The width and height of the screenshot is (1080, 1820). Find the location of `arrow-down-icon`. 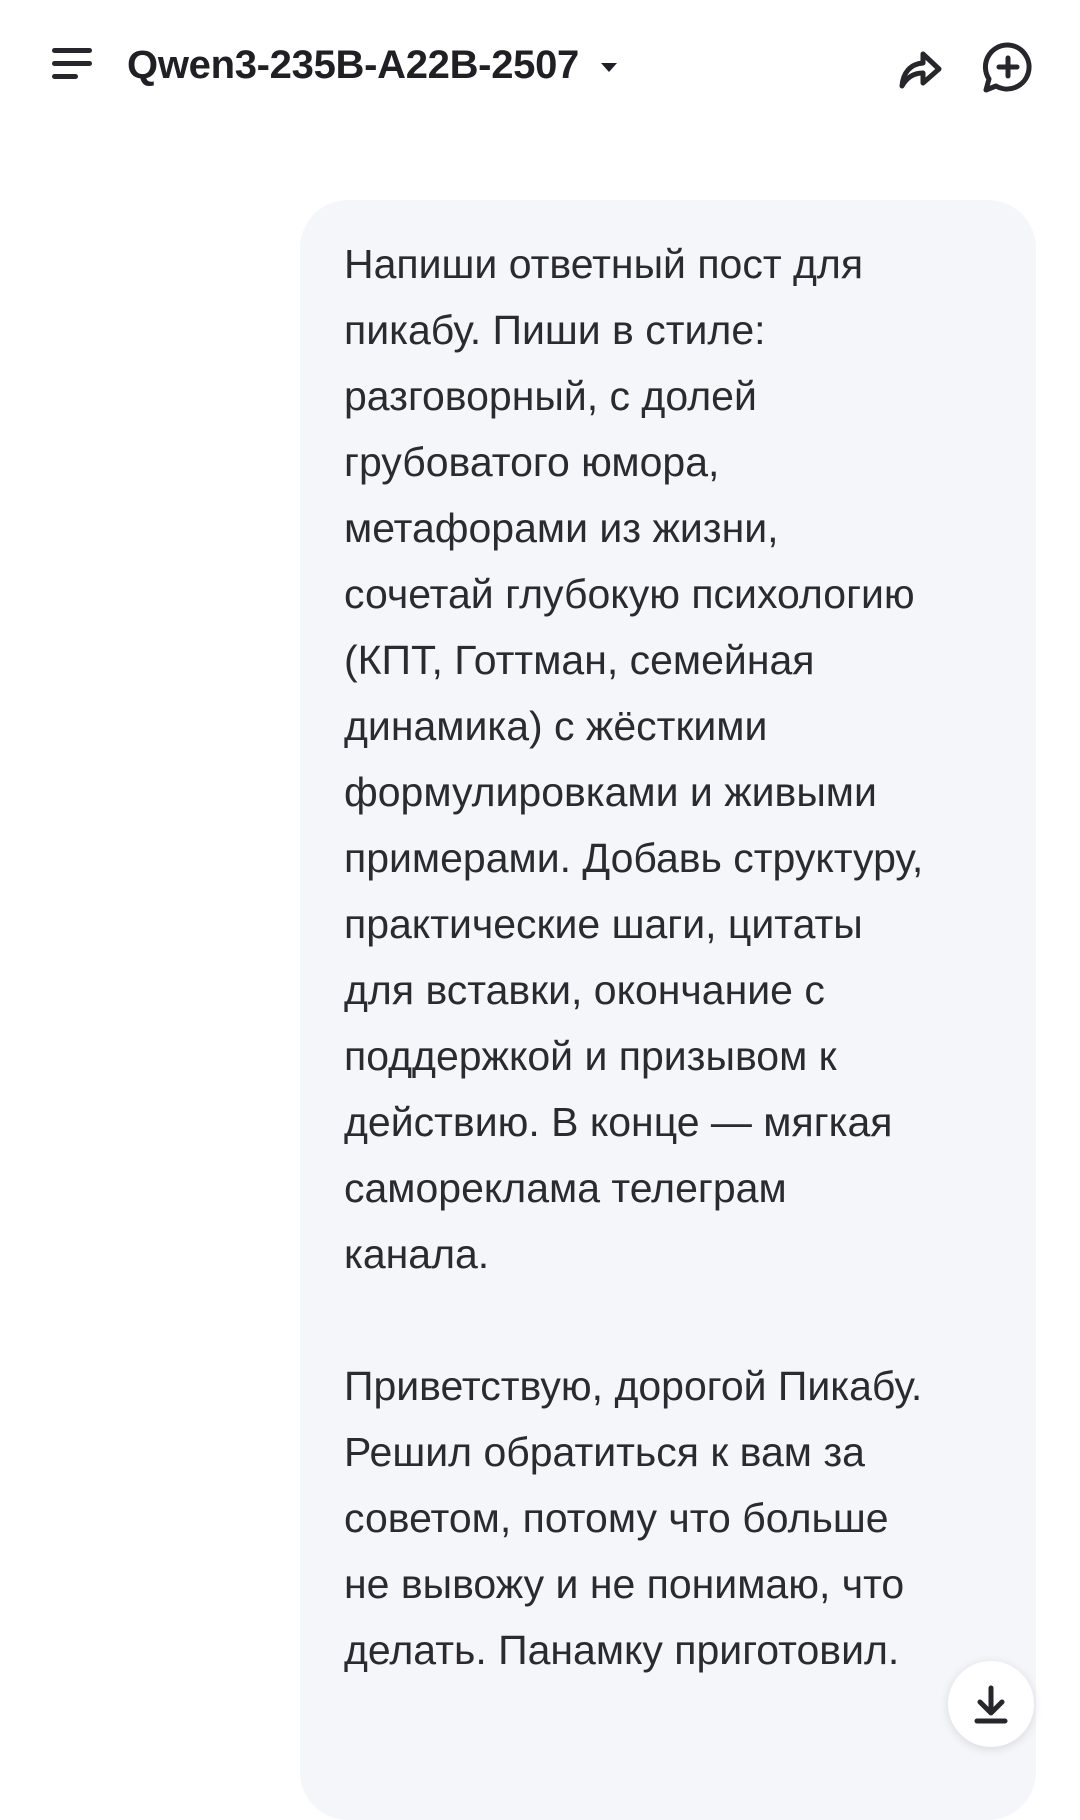

arrow-down-icon is located at coordinates (991, 1704).